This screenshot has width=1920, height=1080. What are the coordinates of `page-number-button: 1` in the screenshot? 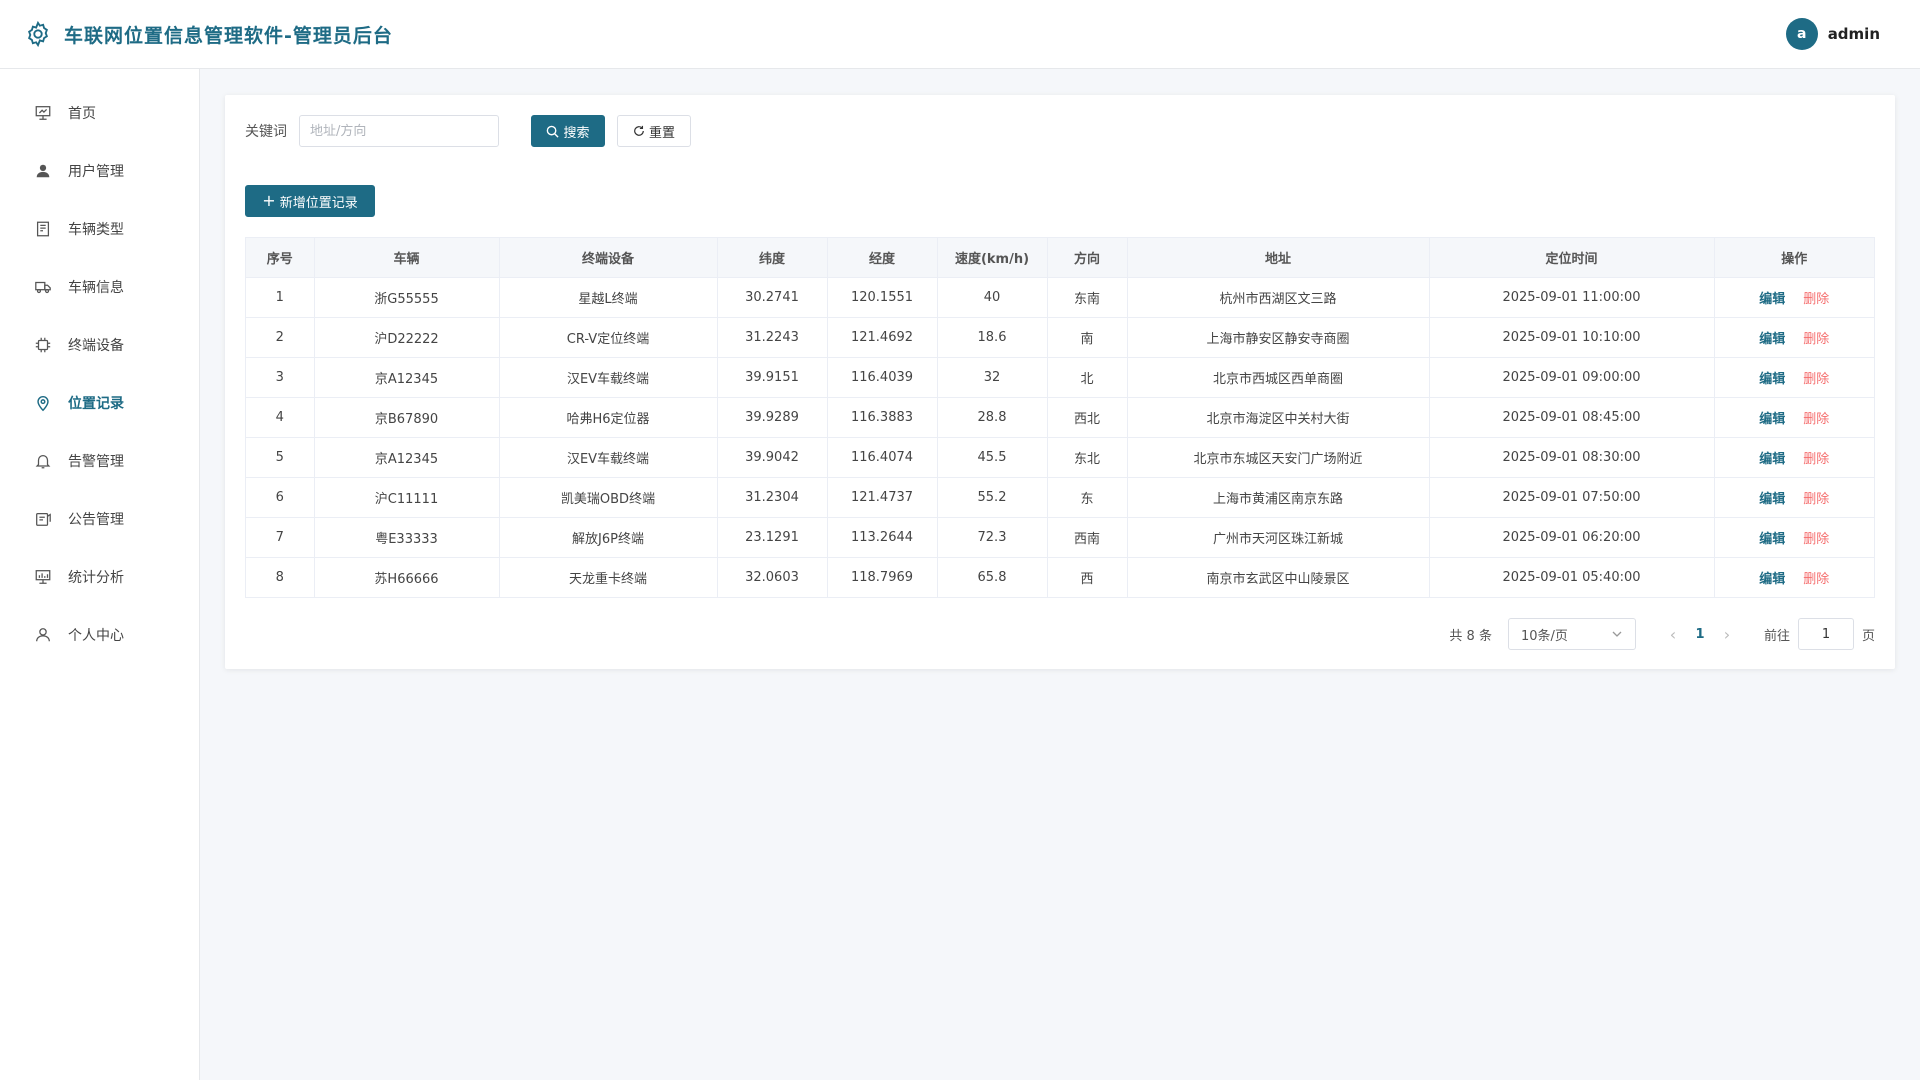 It's located at (1700, 634).